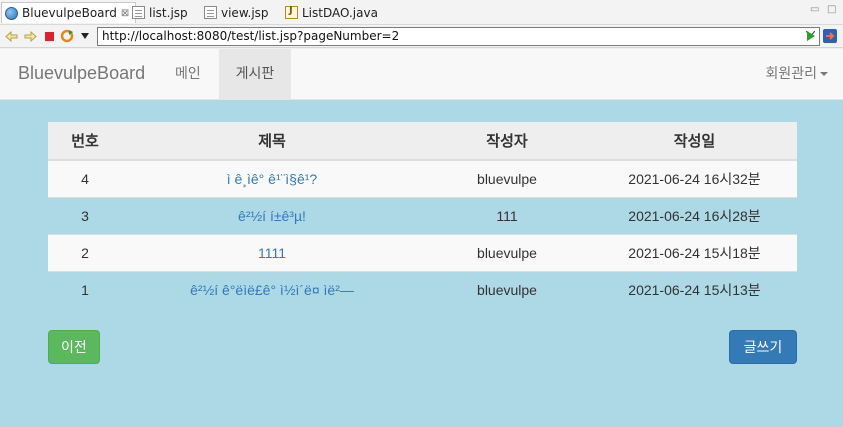 The width and height of the screenshot is (843, 427). What do you see at coordinates (81, 73) in the screenshot?
I see `brand-link: BluevulpeBoard` at bounding box center [81, 73].